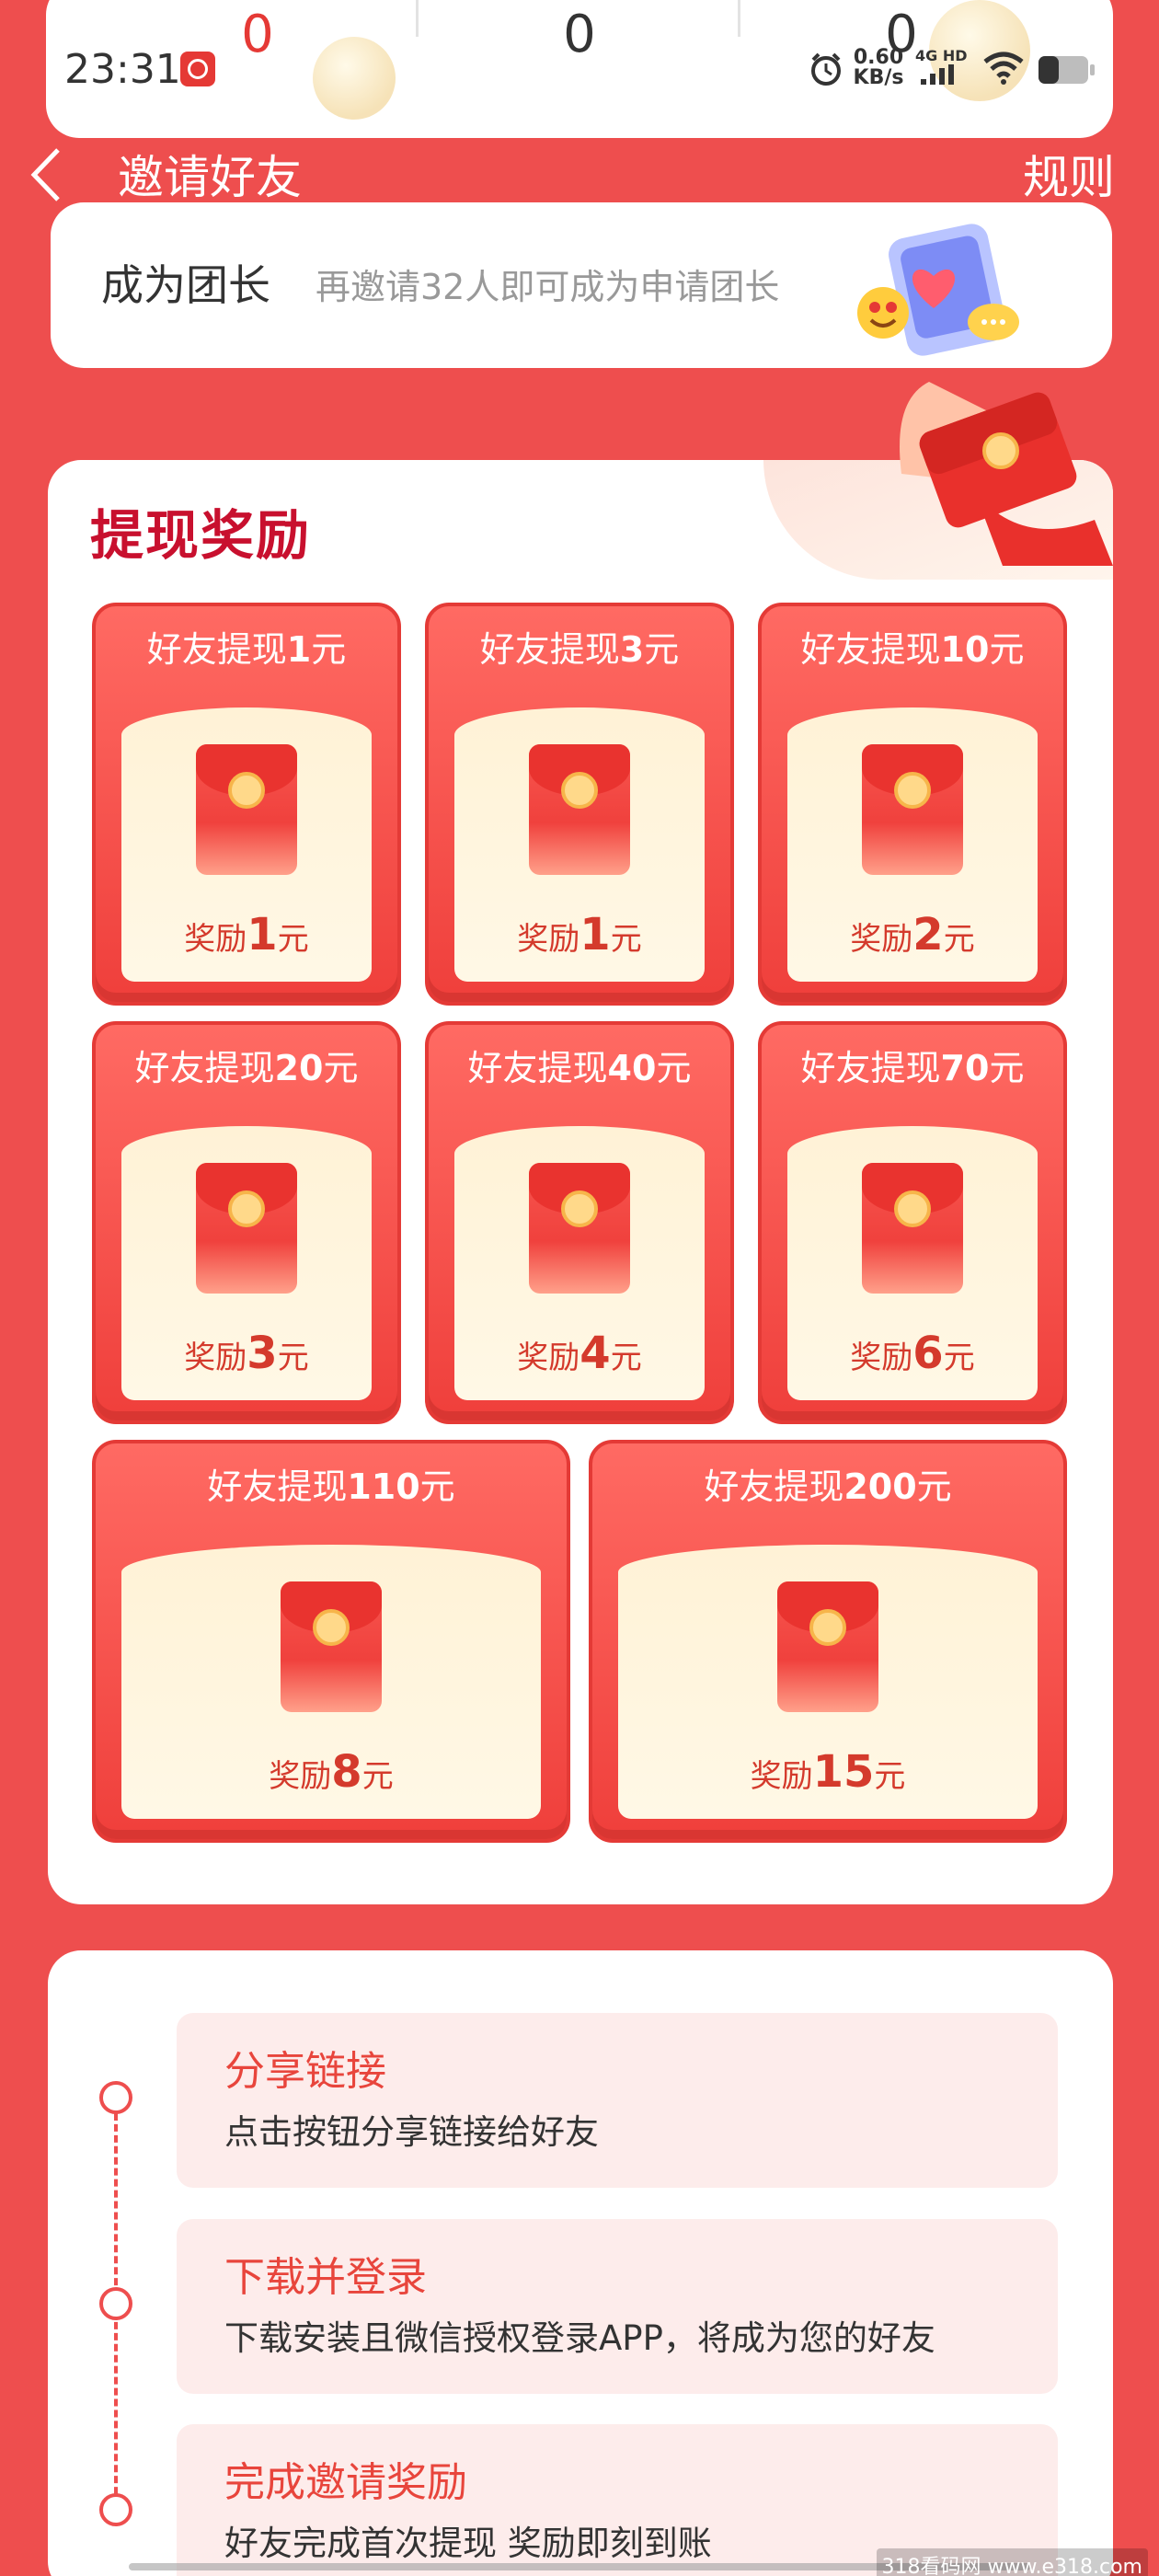 The height and width of the screenshot is (2576, 1159). What do you see at coordinates (201, 535) in the screenshot?
I see `rewards-title: 提现奖励` at bounding box center [201, 535].